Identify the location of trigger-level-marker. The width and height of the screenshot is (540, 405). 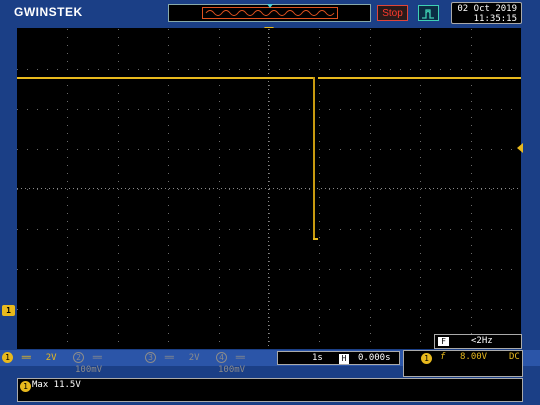
(520, 148).